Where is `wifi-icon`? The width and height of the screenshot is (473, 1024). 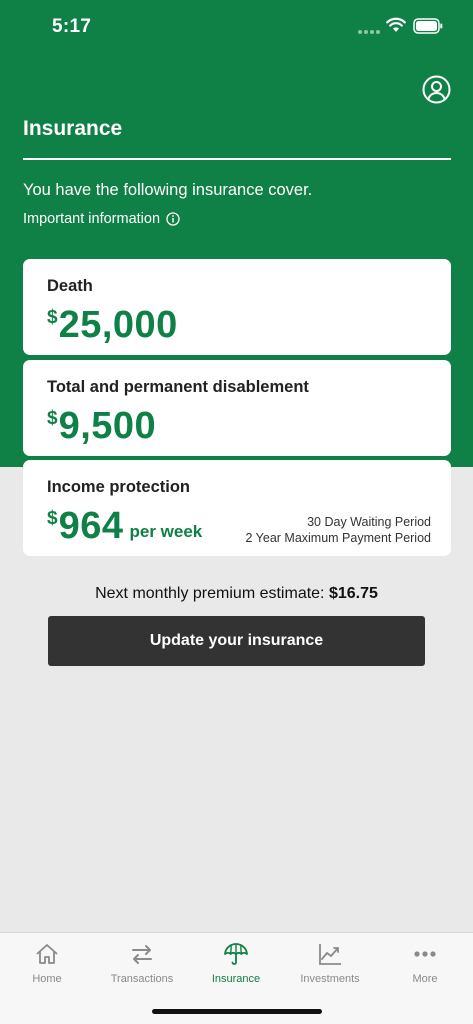
wifi-icon is located at coordinates (396, 24).